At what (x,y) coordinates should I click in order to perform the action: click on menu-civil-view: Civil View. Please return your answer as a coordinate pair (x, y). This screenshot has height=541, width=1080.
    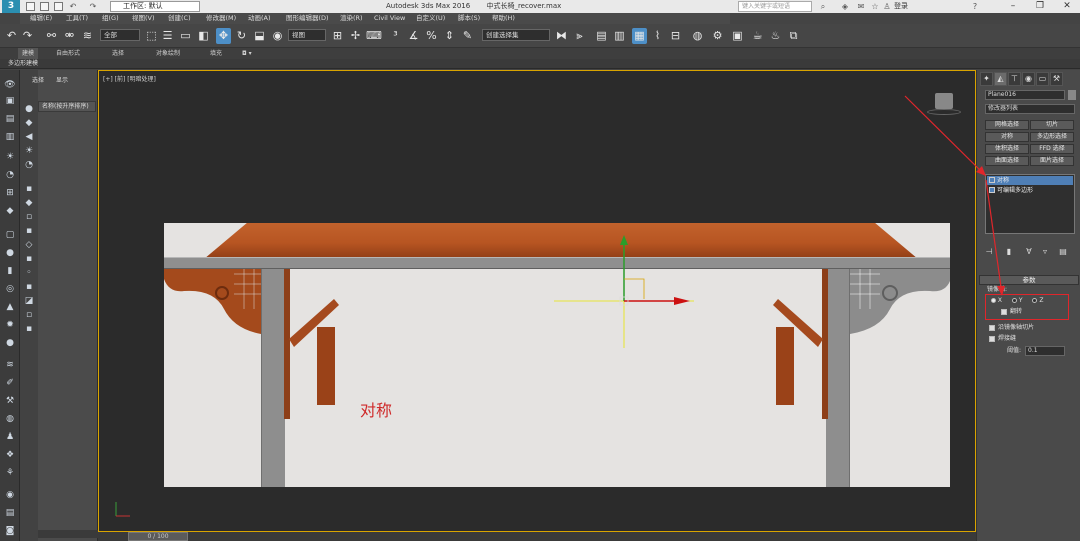
    Looking at the image, I should click on (389, 18).